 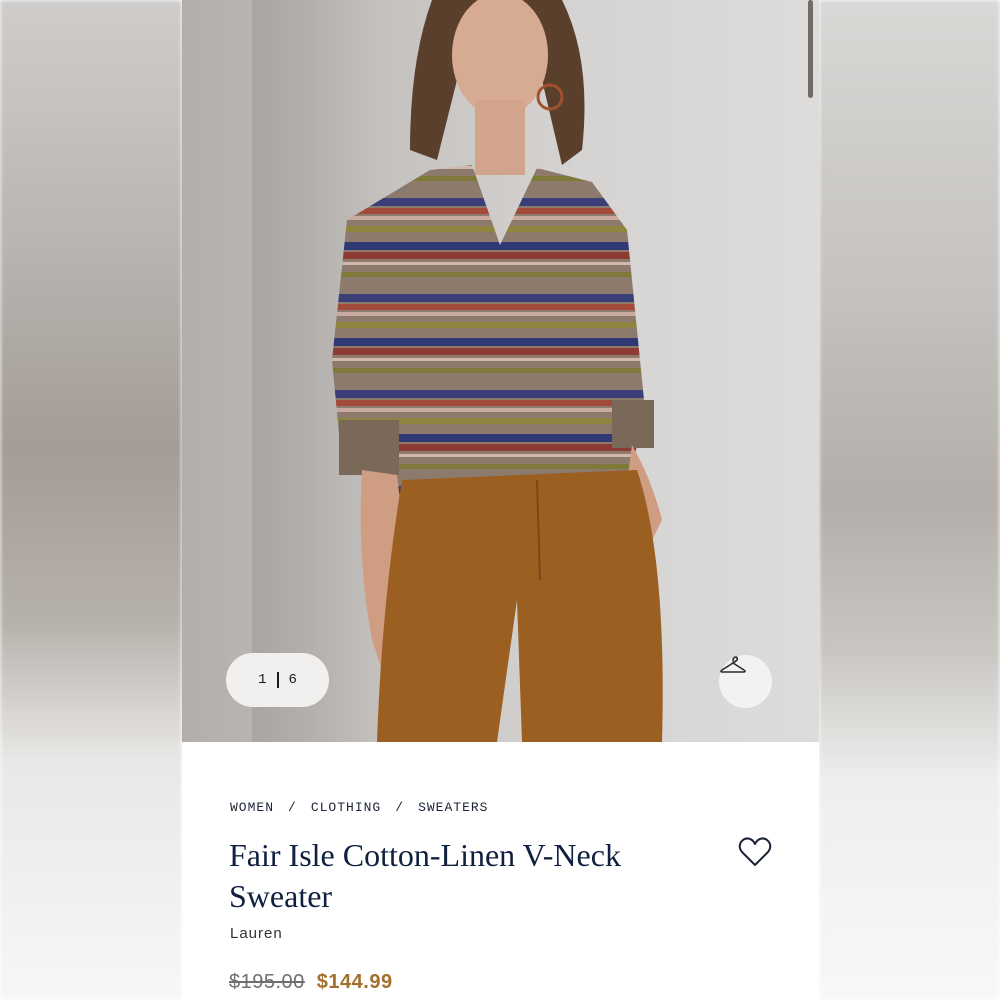 I want to click on sale-price: $144.99, so click(x=354, y=982).